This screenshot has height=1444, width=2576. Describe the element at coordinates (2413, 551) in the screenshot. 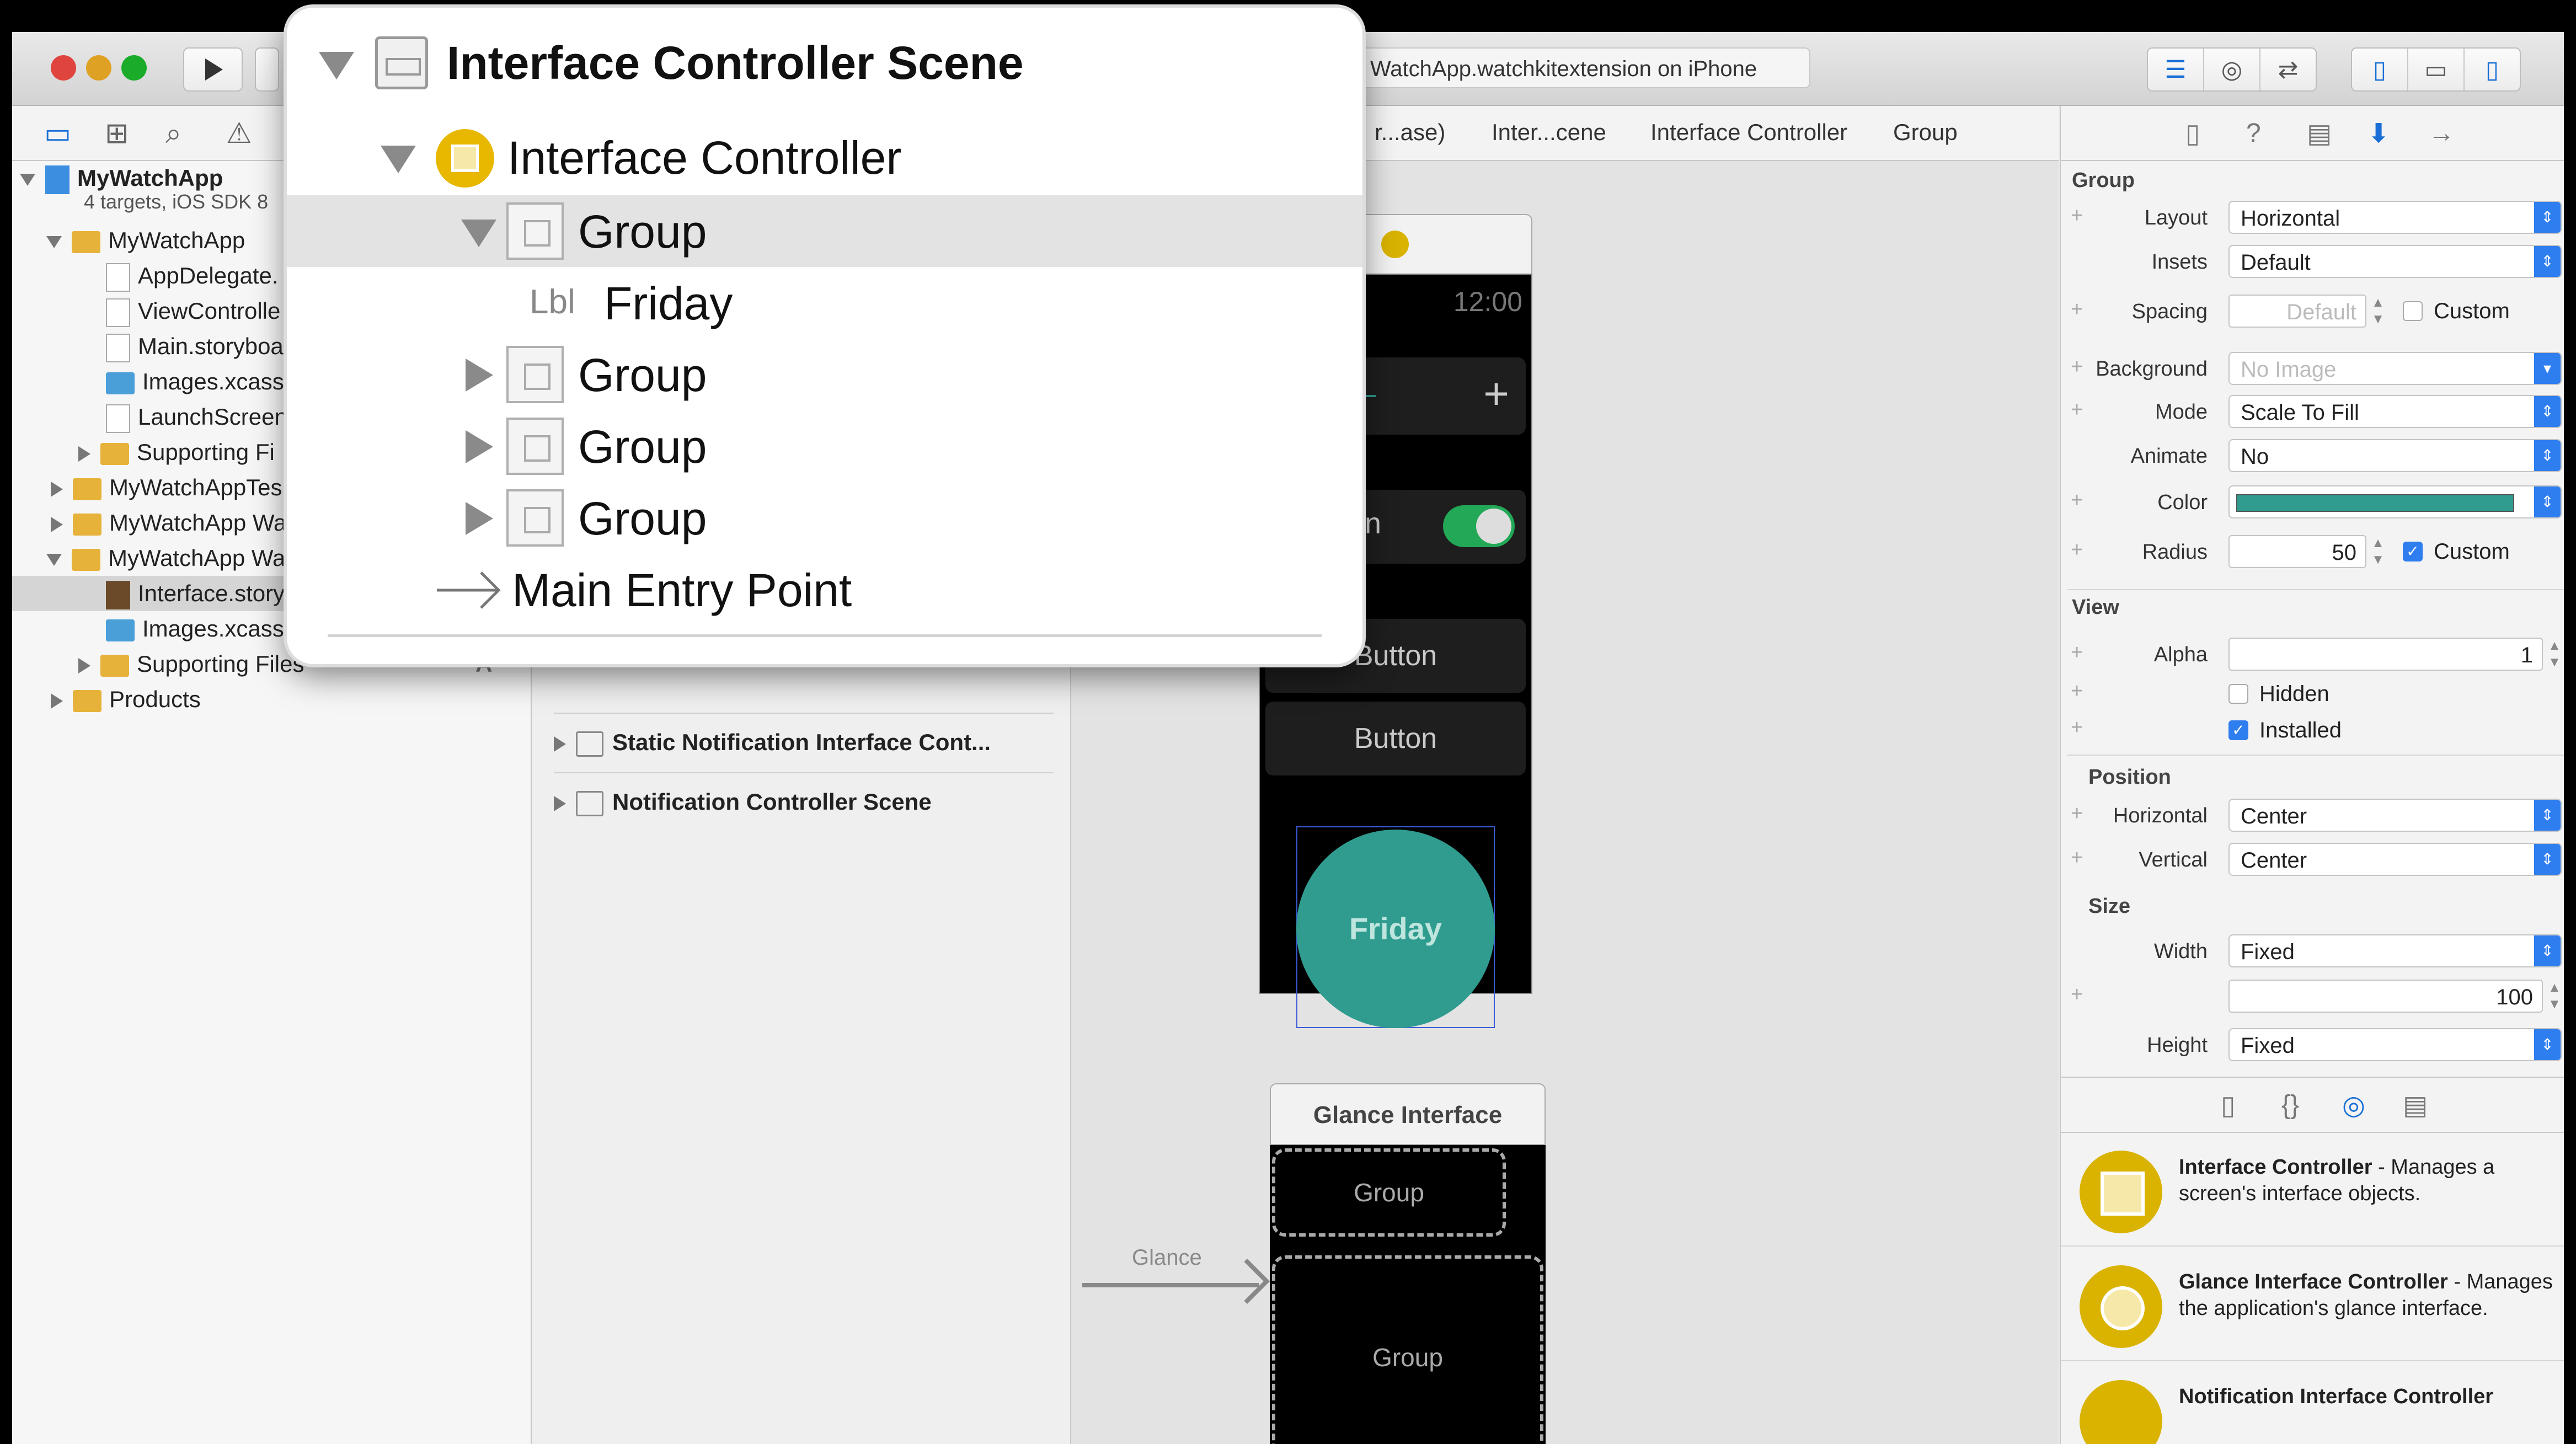

I see `radius-custom-checkbox: ✓` at that location.